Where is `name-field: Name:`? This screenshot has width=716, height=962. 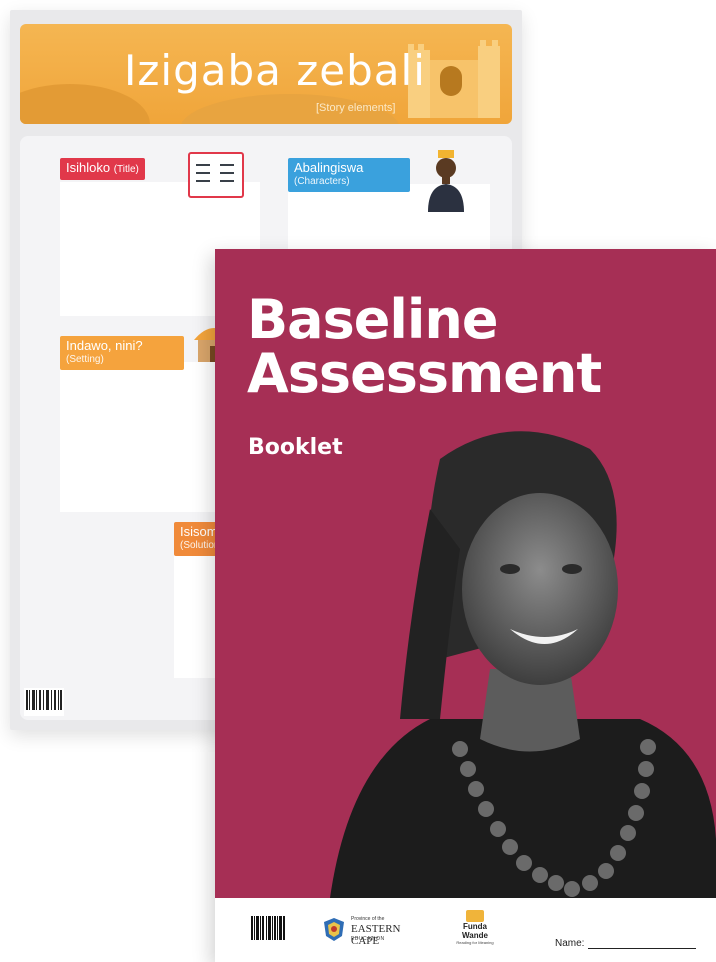 name-field: Name: is located at coordinates (626, 943).